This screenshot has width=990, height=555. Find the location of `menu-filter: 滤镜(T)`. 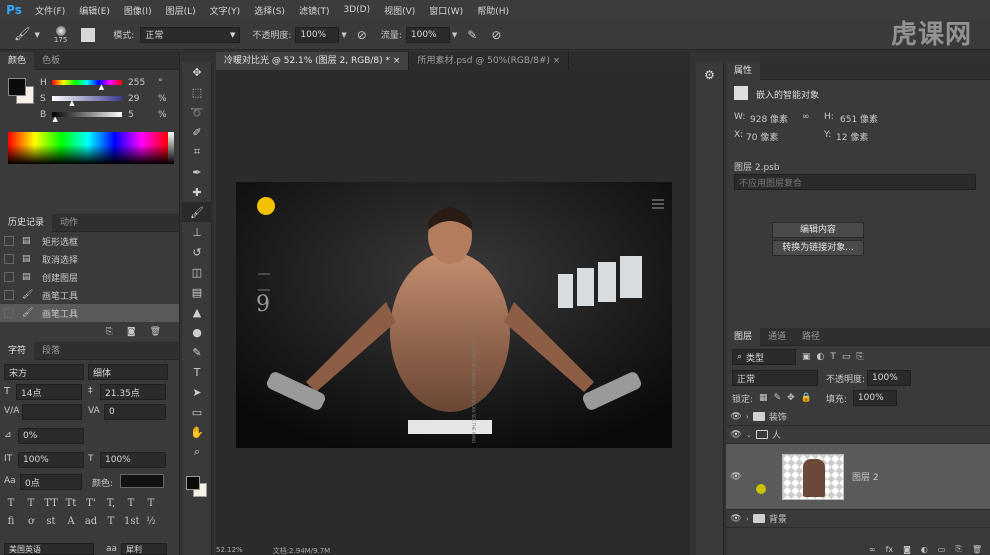

menu-filter: 滤镜(T) is located at coordinates (314, 10).